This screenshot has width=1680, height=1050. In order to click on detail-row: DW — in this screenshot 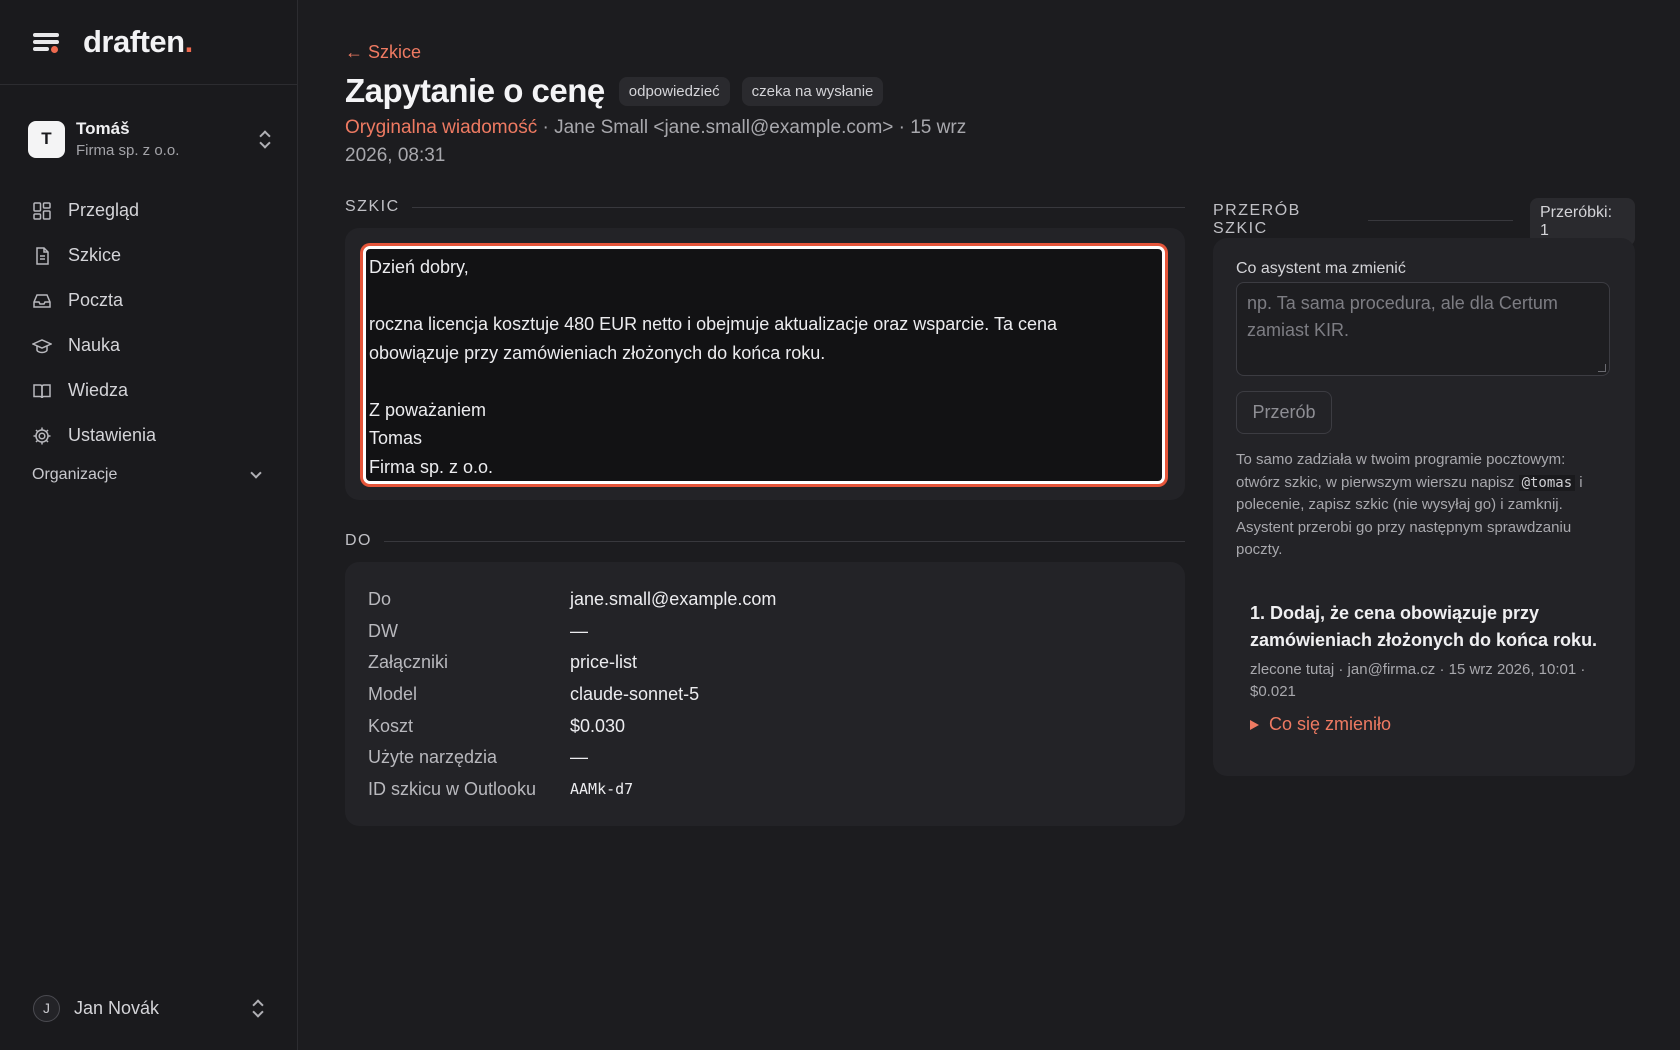, I will do `click(572, 632)`.